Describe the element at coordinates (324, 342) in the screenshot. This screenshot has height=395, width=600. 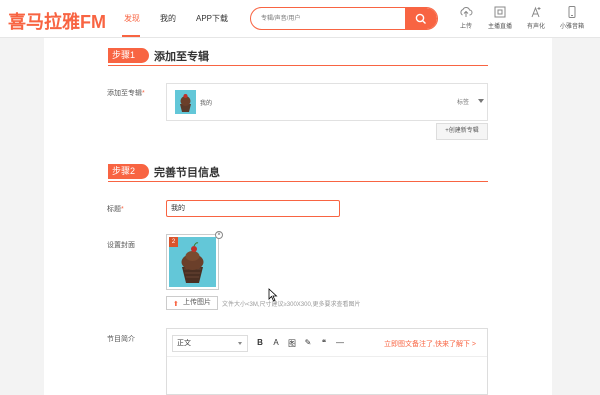
I see `quote-button: ❝` at that location.